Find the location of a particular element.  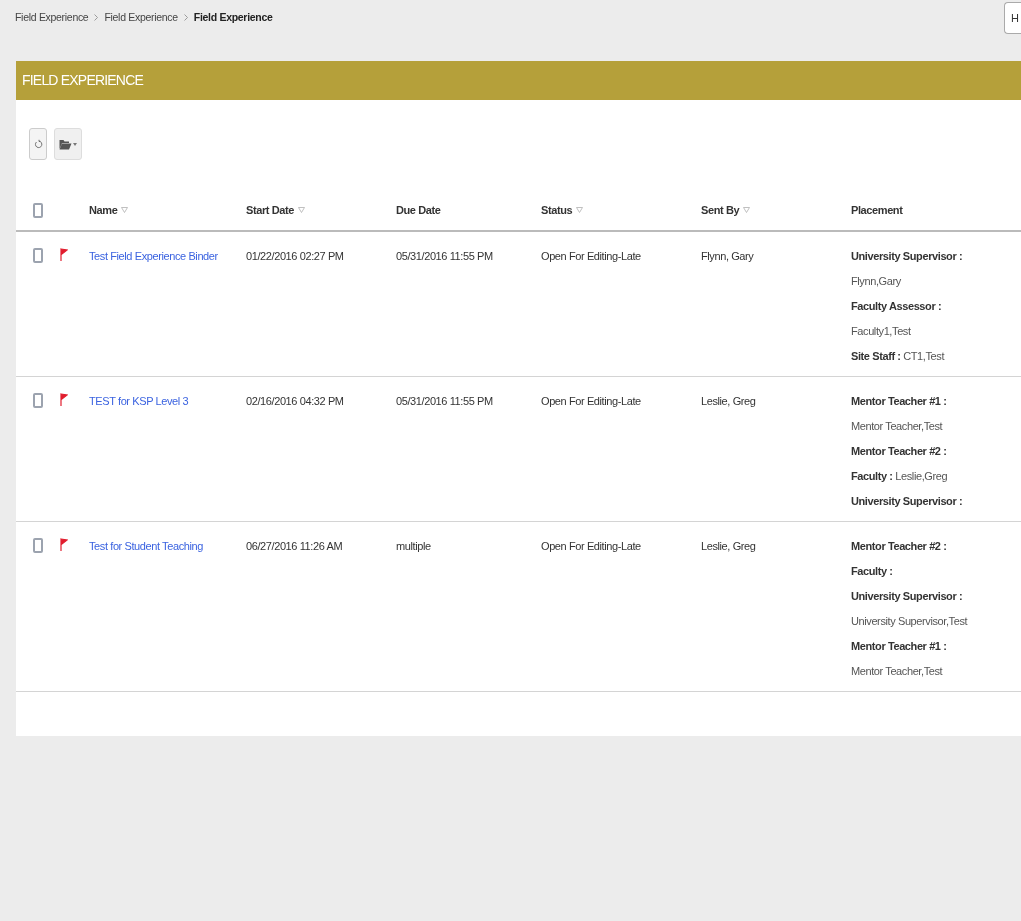

placement-label: Site Staff : CT1,Test is located at coordinates (898, 356).